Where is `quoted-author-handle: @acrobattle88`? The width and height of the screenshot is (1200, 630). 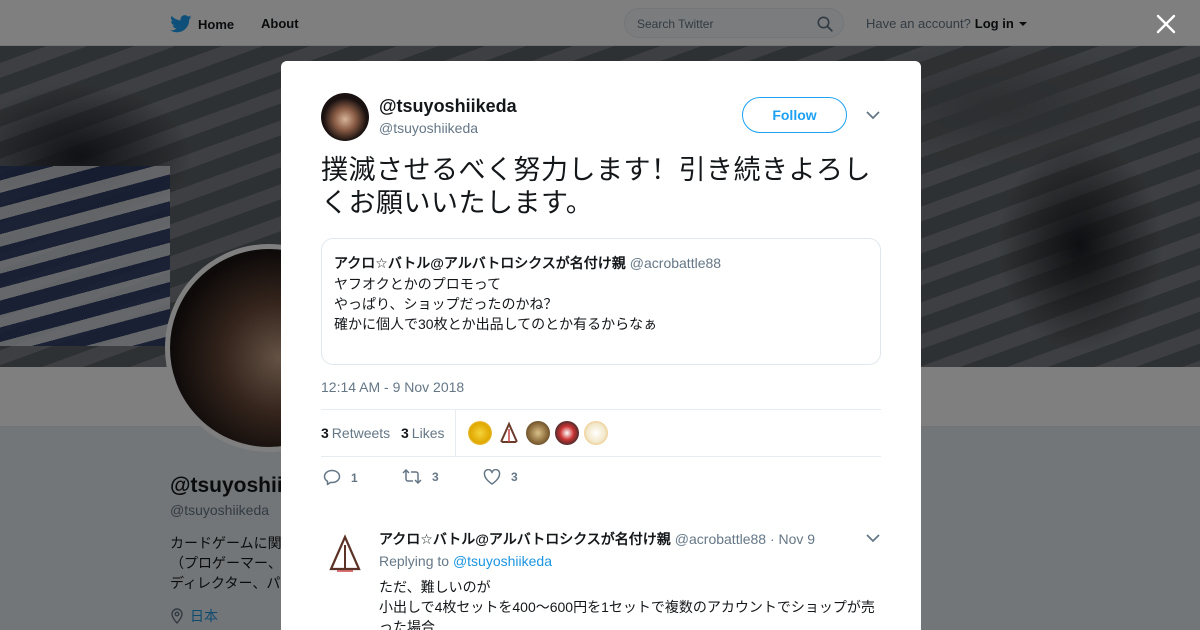 quoted-author-handle: @acrobattle88 is located at coordinates (675, 263).